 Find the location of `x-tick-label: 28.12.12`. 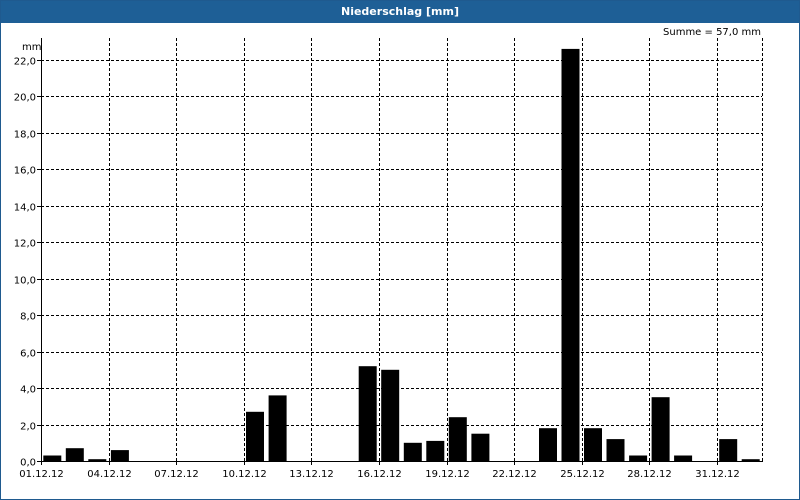

x-tick-label: 28.12.12 is located at coordinates (649, 474).